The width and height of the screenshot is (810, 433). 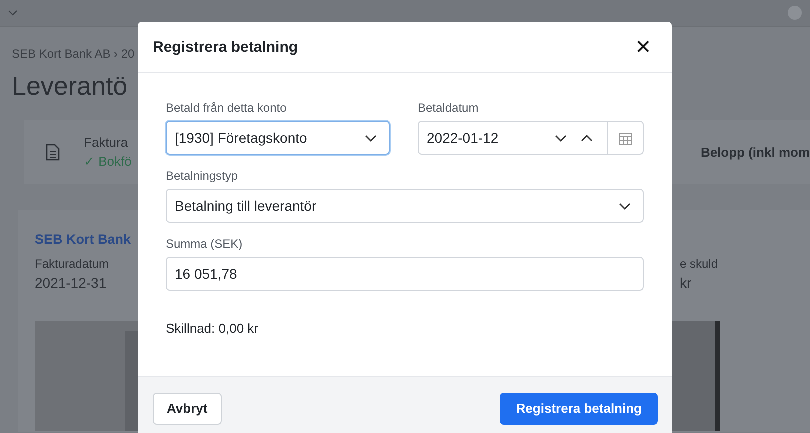 What do you see at coordinates (73, 54) in the screenshot?
I see `breadcrumb: SEB Kort Bank AB › 20` at bounding box center [73, 54].